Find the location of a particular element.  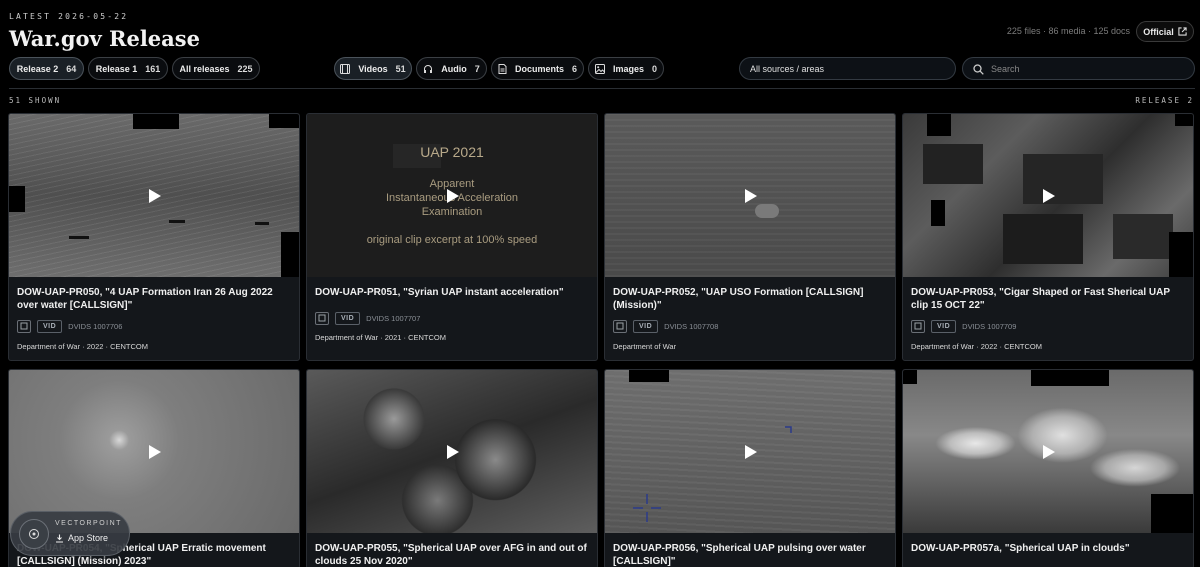

dvids-id: DVIDS 1007708 is located at coordinates (691, 326).